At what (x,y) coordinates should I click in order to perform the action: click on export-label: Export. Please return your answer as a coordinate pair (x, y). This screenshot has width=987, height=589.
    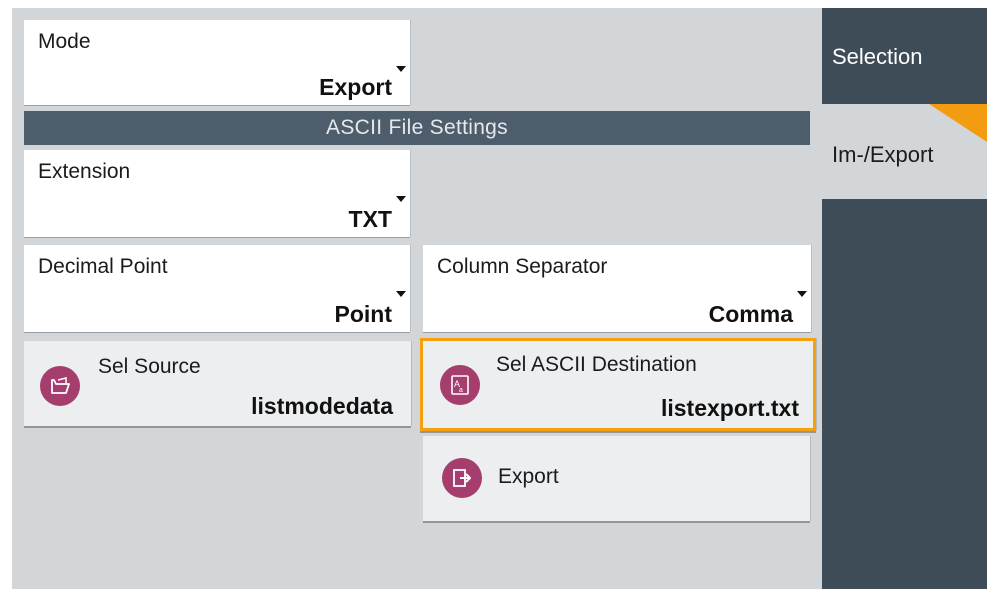
    Looking at the image, I should click on (528, 476).